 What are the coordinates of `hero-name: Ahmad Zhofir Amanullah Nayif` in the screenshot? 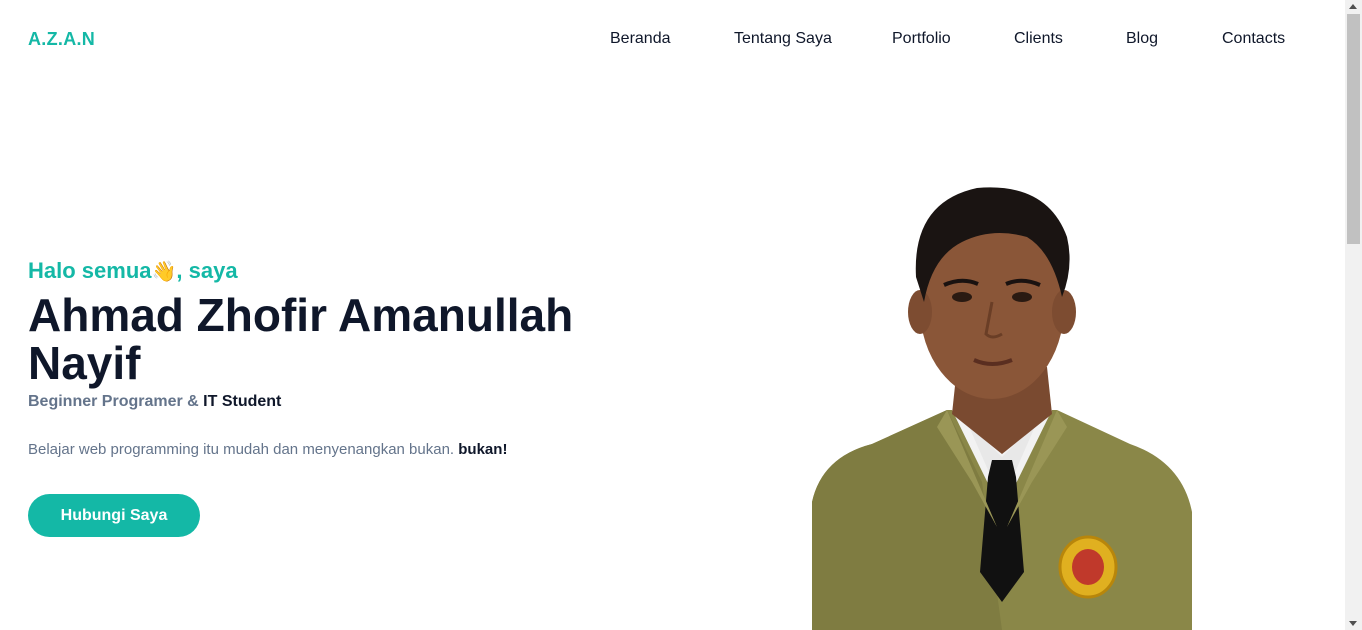 It's located at (301, 339).